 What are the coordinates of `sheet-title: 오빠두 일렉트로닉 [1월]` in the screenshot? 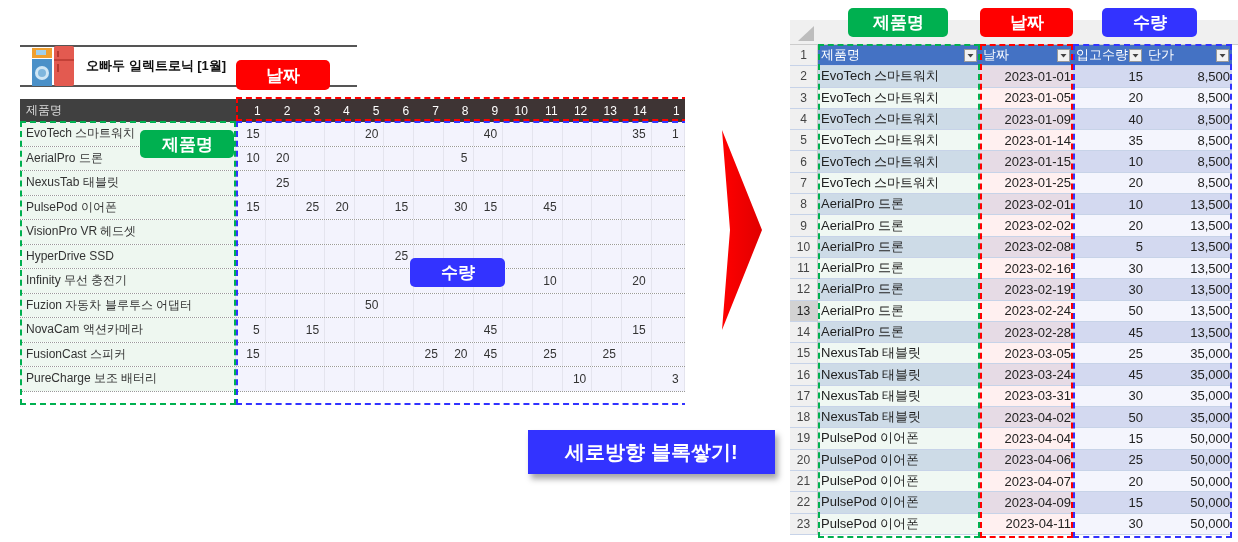 It's located at (156, 66).